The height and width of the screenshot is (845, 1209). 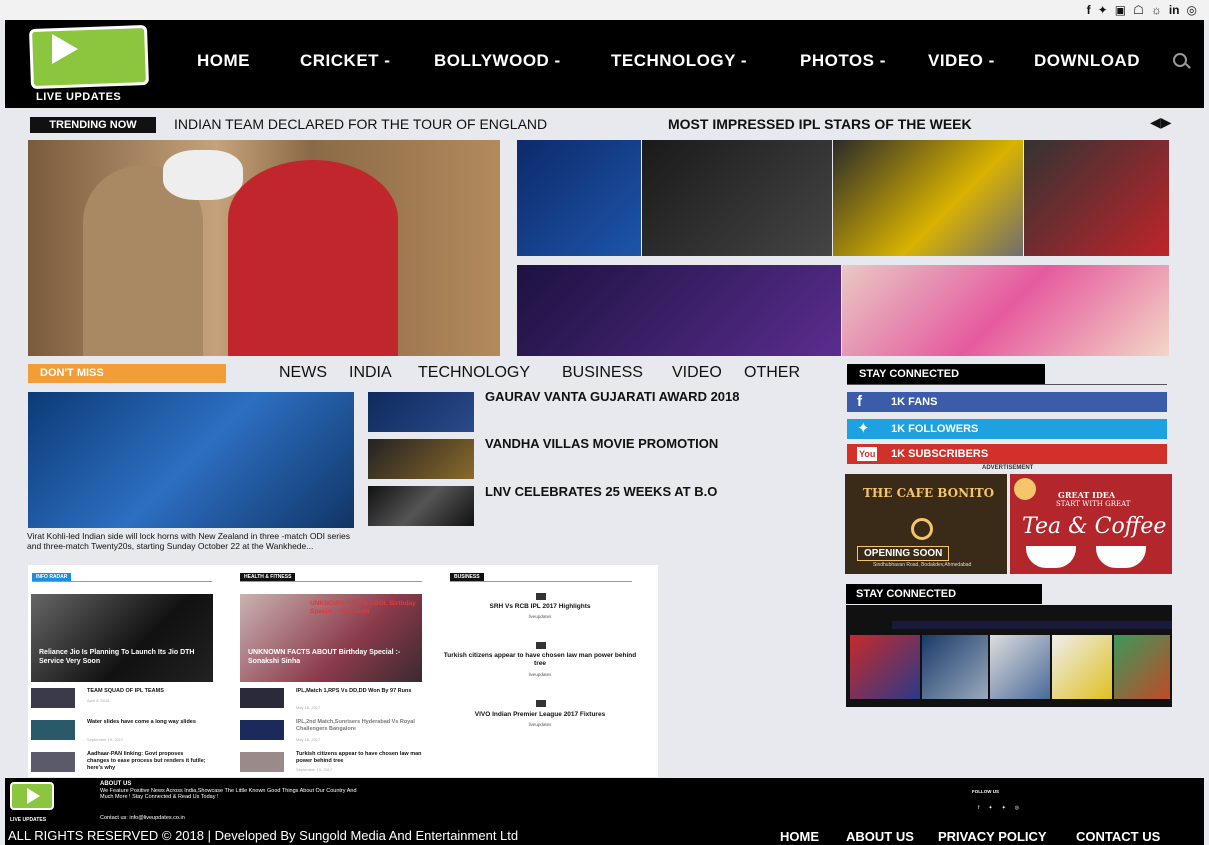 What do you see at coordinates (1007, 402) in the screenshot?
I see `facebook-fans-button: f 1K FANS` at bounding box center [1007, 402].